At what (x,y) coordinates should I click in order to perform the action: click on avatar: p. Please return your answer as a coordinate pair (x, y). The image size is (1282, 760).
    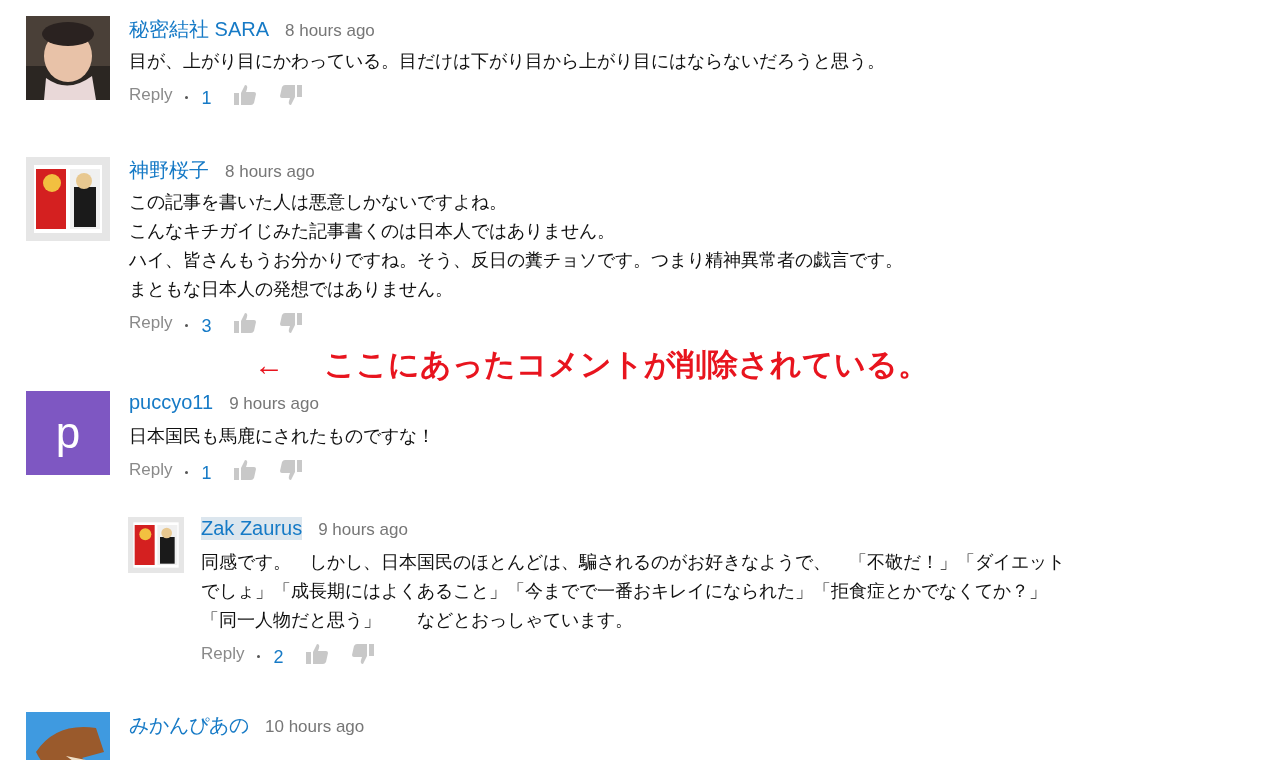
    Looking at the image, I should click on (68, 433).